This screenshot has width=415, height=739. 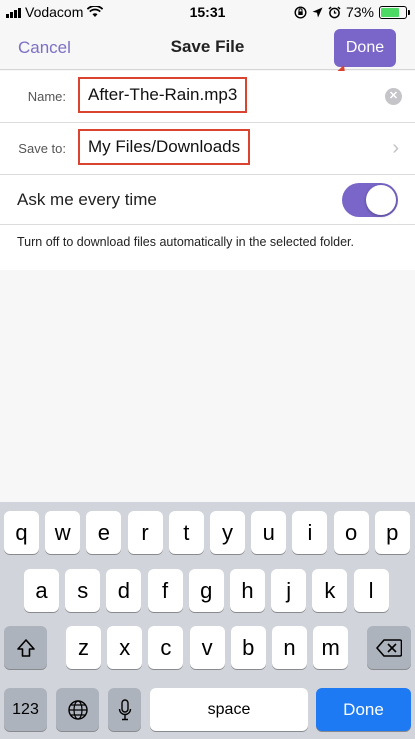 What do you see at coordinates (300, 12) in the screenshot?
I see `rotation-lock-icon` at bounding box center [300, 12].